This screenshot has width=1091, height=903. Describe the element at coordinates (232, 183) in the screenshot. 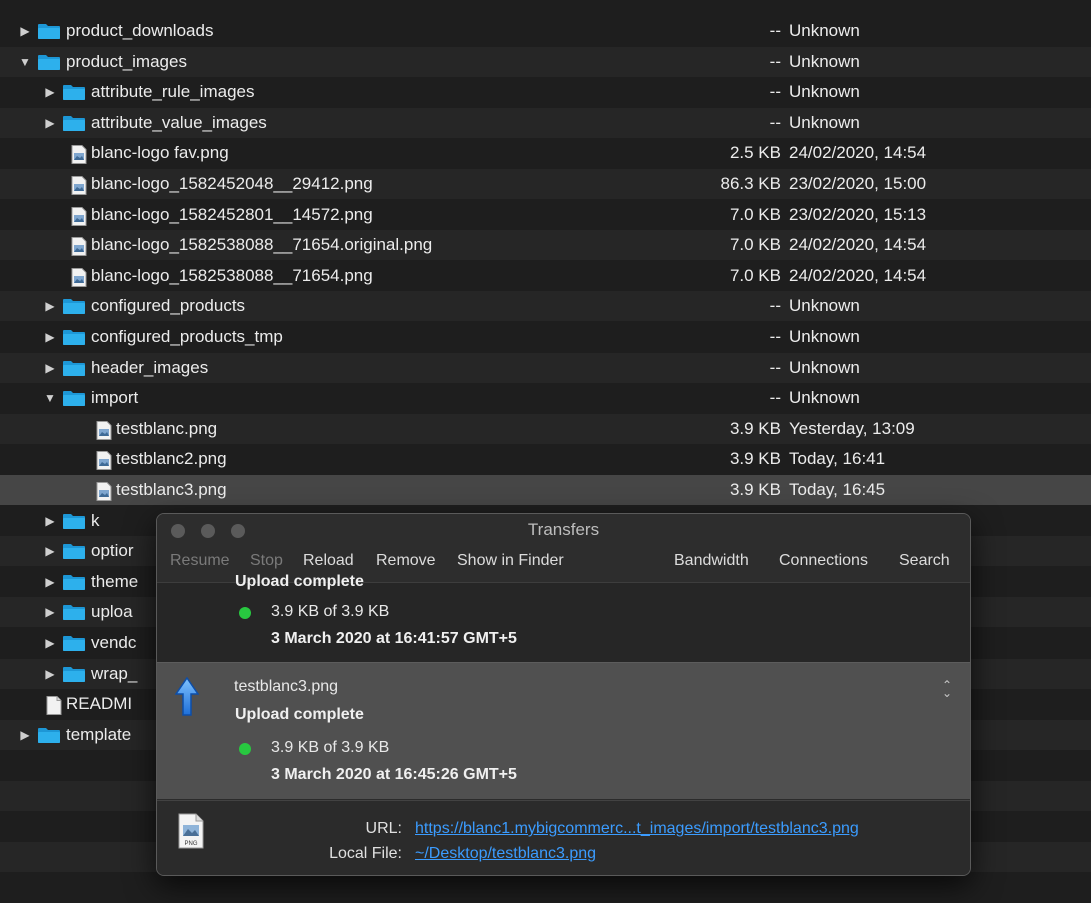

I see `file-name: blanc-logo_1582452048__29412.png` at that location.